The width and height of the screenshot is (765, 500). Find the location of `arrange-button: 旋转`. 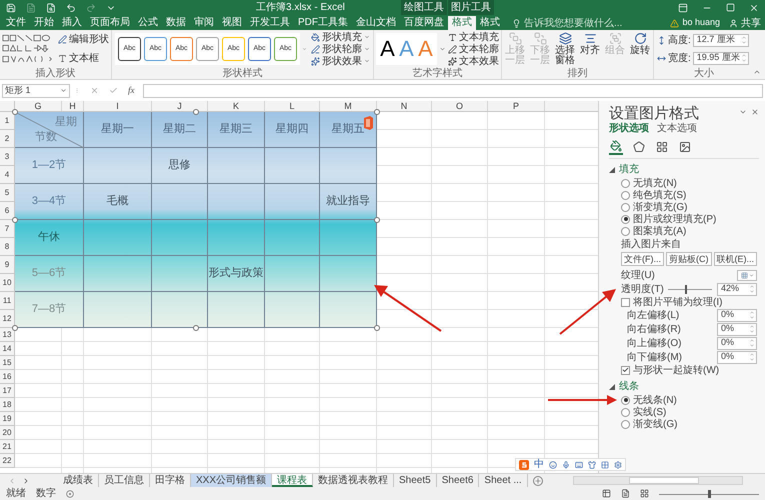

arrange-button: 旋转 is located at coordinates (640, 44).